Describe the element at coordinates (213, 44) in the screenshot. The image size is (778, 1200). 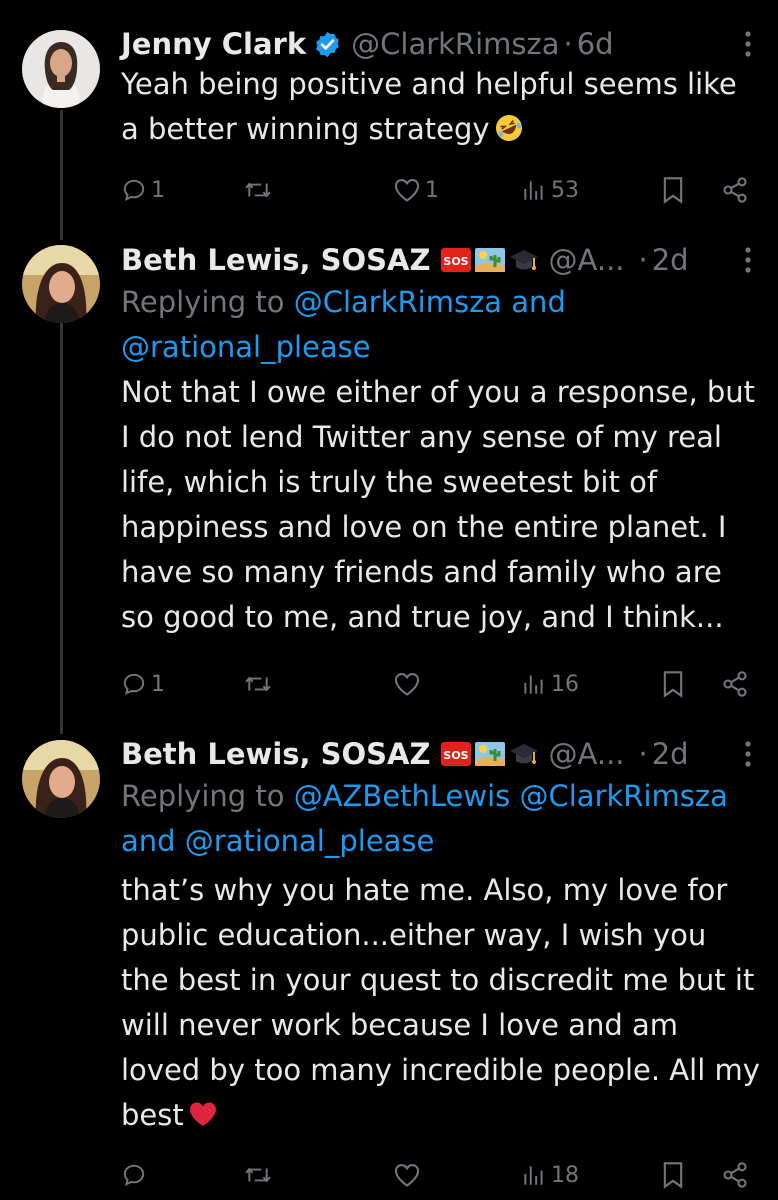
I see `display-name: Jenny Clark` at that location.